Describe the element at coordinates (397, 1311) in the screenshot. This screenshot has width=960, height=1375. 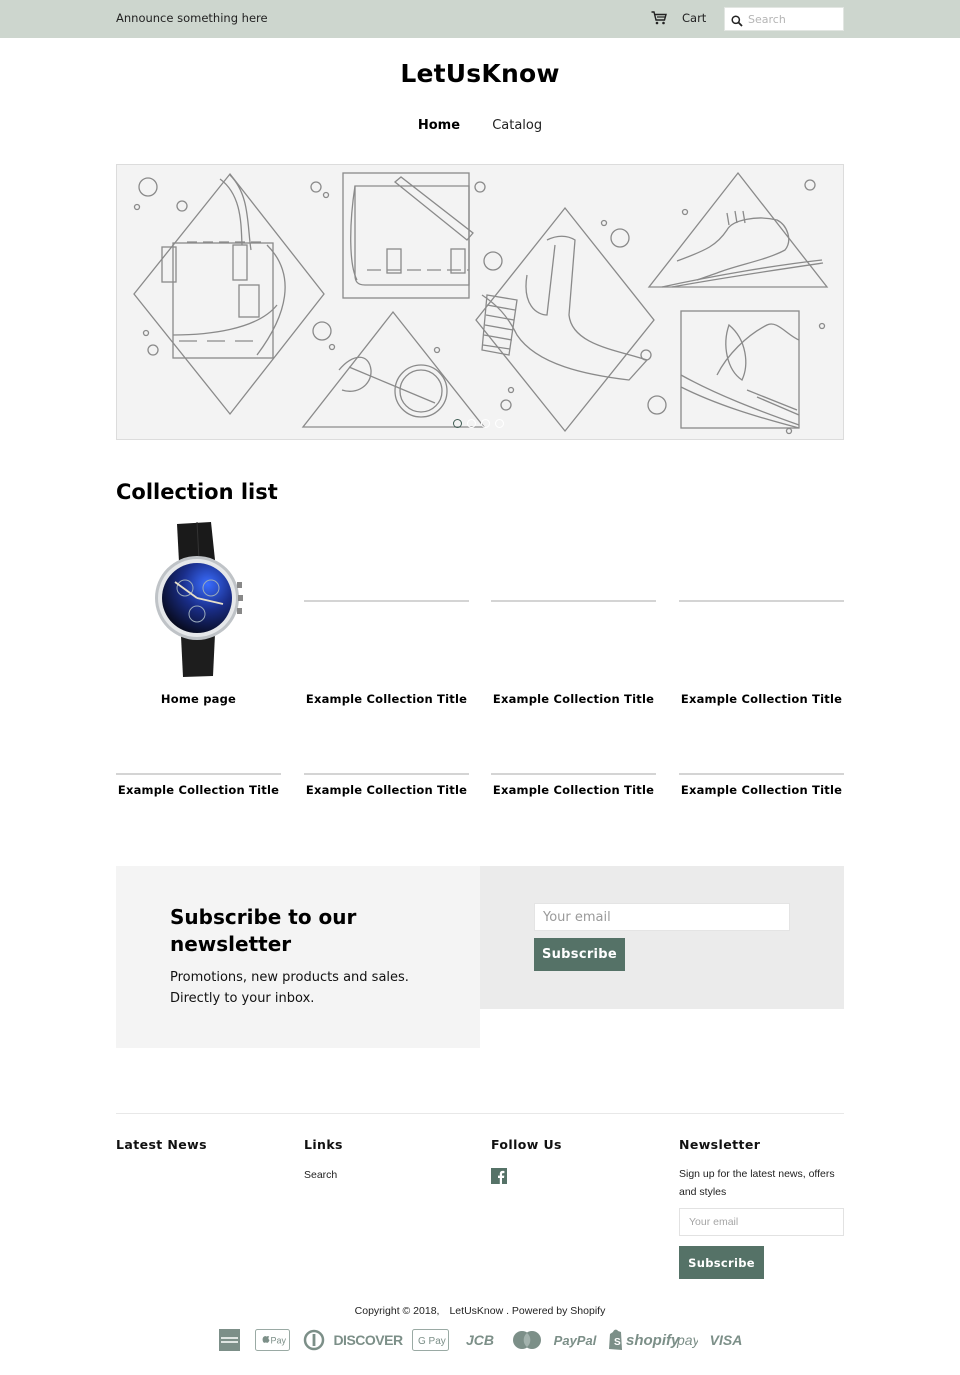
I see `copyright-text: Copyright © 2018,` at that location.